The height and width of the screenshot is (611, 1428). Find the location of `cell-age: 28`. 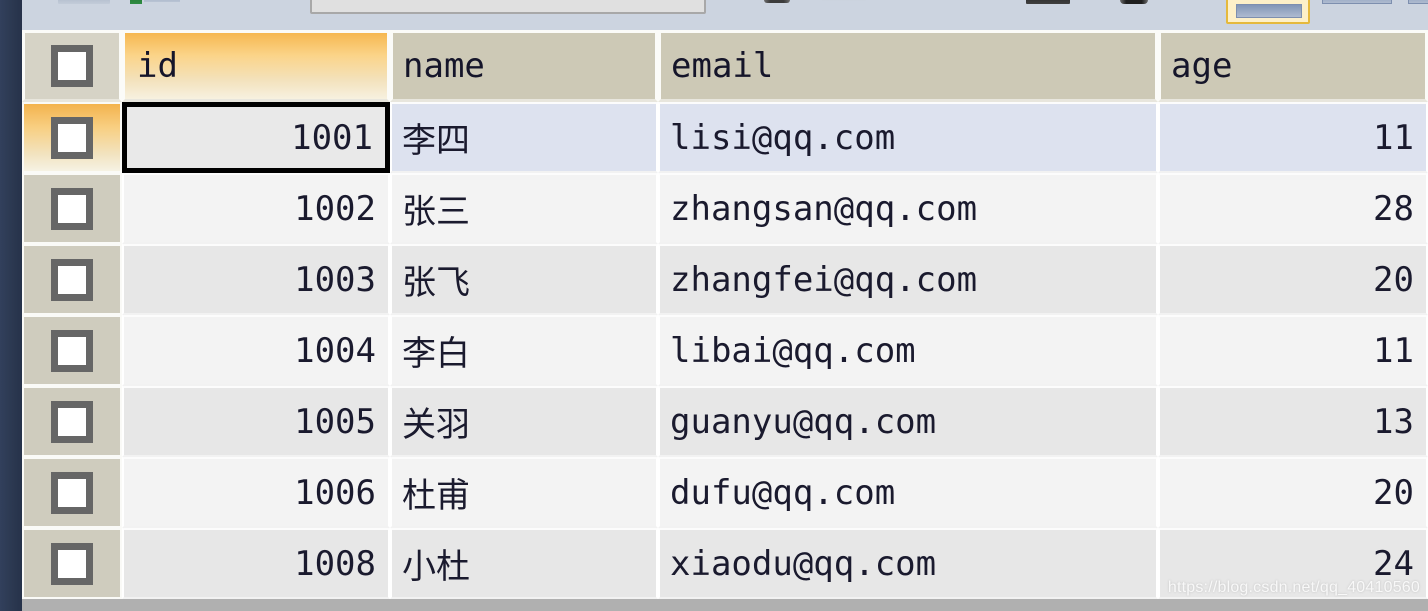

cell-age: 28 is located at coordinates (1293, 208).